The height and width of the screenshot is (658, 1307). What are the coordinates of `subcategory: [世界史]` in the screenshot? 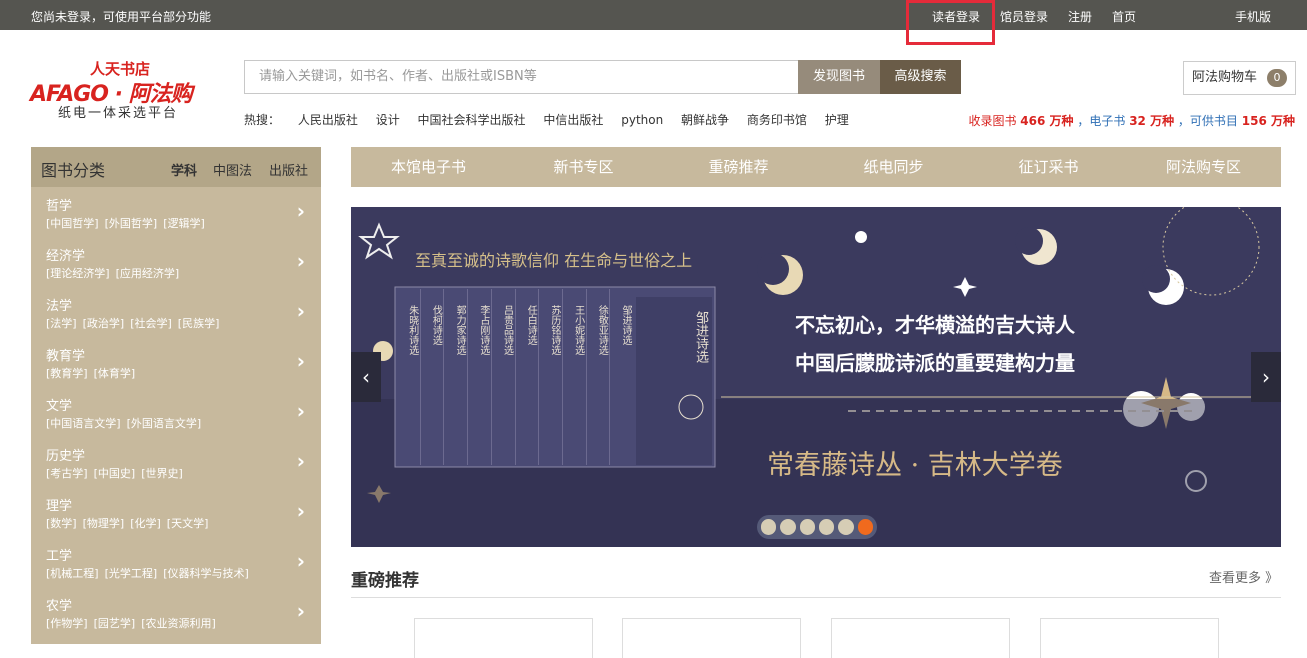 It's located at (162, 473).